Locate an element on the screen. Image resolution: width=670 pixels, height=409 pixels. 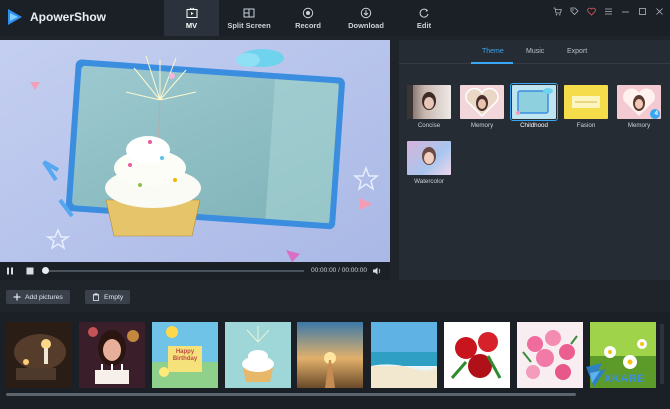
theme-badge: 4 is located at coordinates (656, 114).